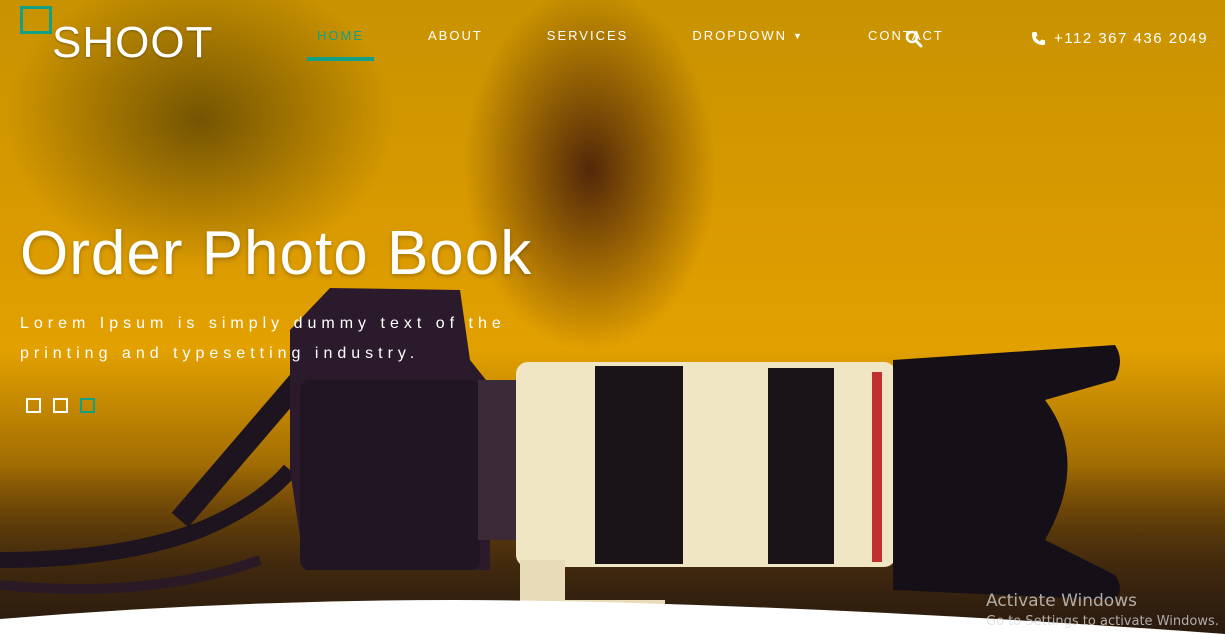  I want to click on hero-title: Order Photo Book, so click(276, 253).